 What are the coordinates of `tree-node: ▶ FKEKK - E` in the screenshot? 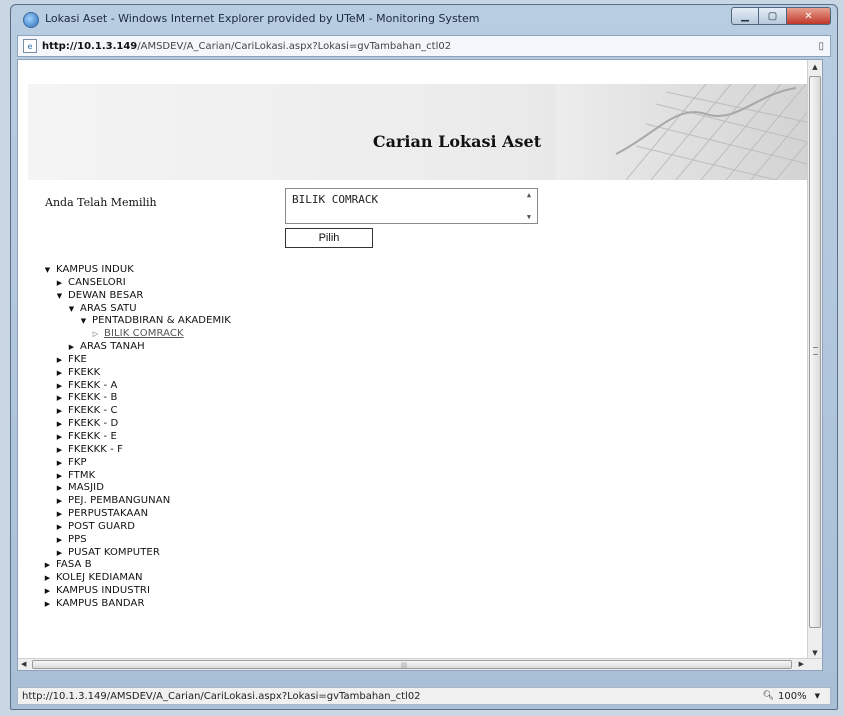 It's located at (136, 437).